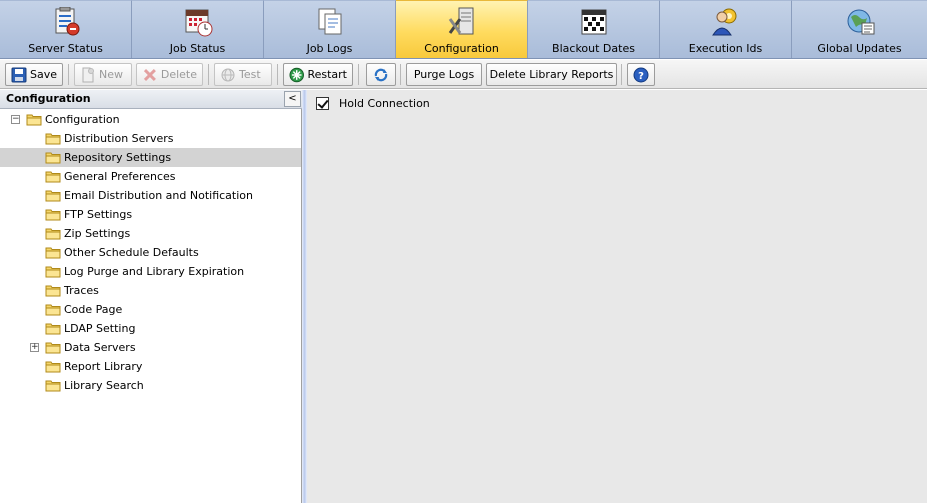 The width and height of the screenshot is (927, 503). Describe the element at coordinates (723, 22) in the screenshot. I see `execution-ids-icon` at that location.